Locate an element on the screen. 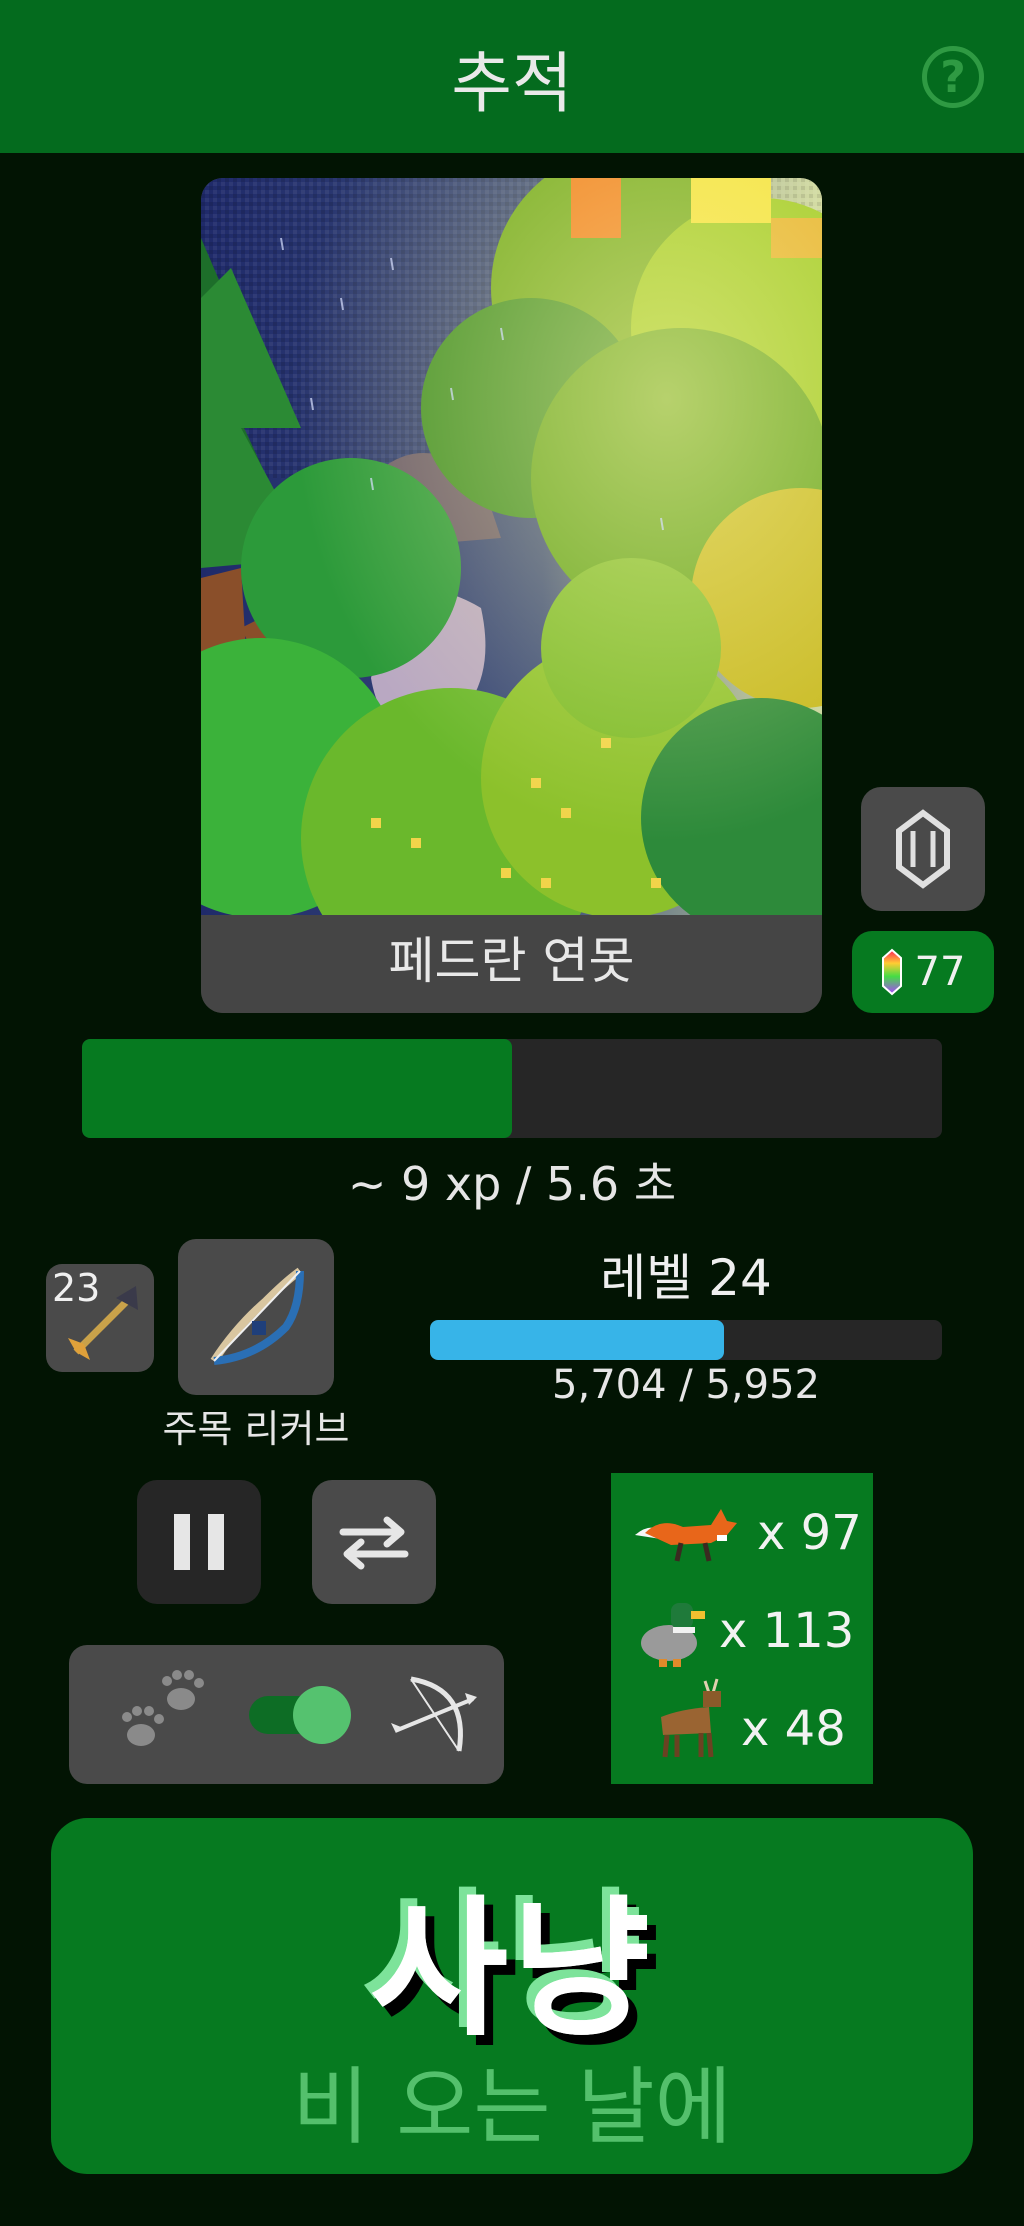 The image size is (1024, 2226). xp-progress-text: 5,704 / 5,952 is located at coordinates (686, 1385).